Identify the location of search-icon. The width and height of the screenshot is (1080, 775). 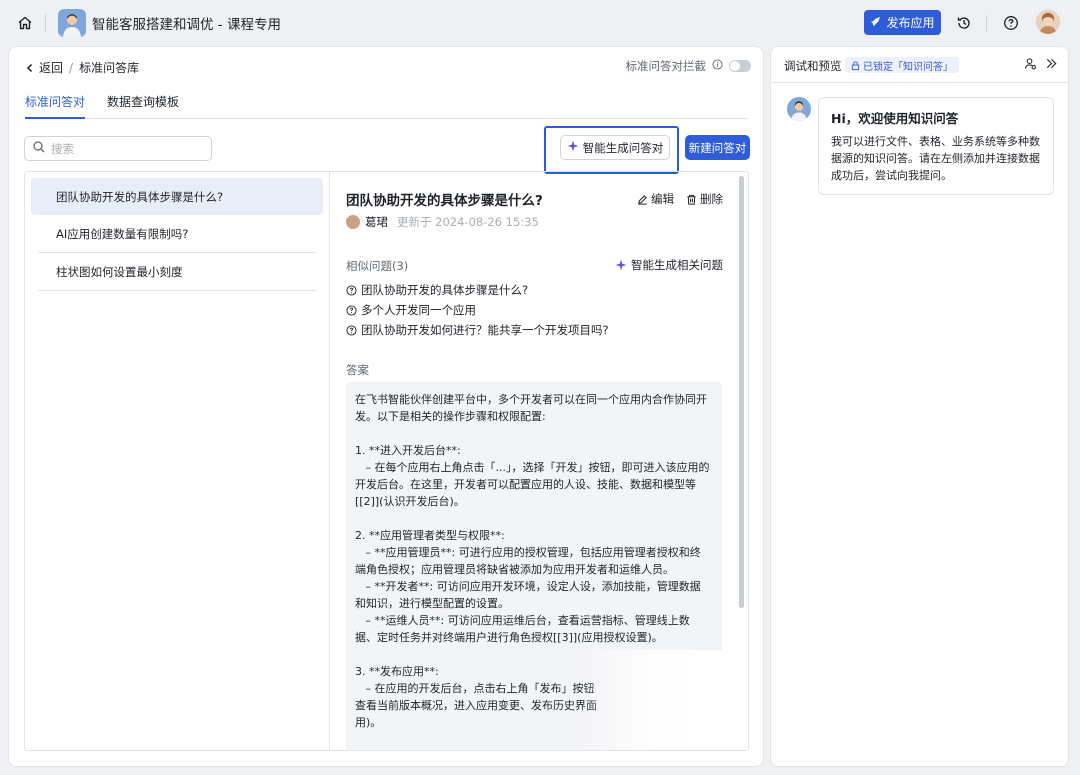
(39, 148).